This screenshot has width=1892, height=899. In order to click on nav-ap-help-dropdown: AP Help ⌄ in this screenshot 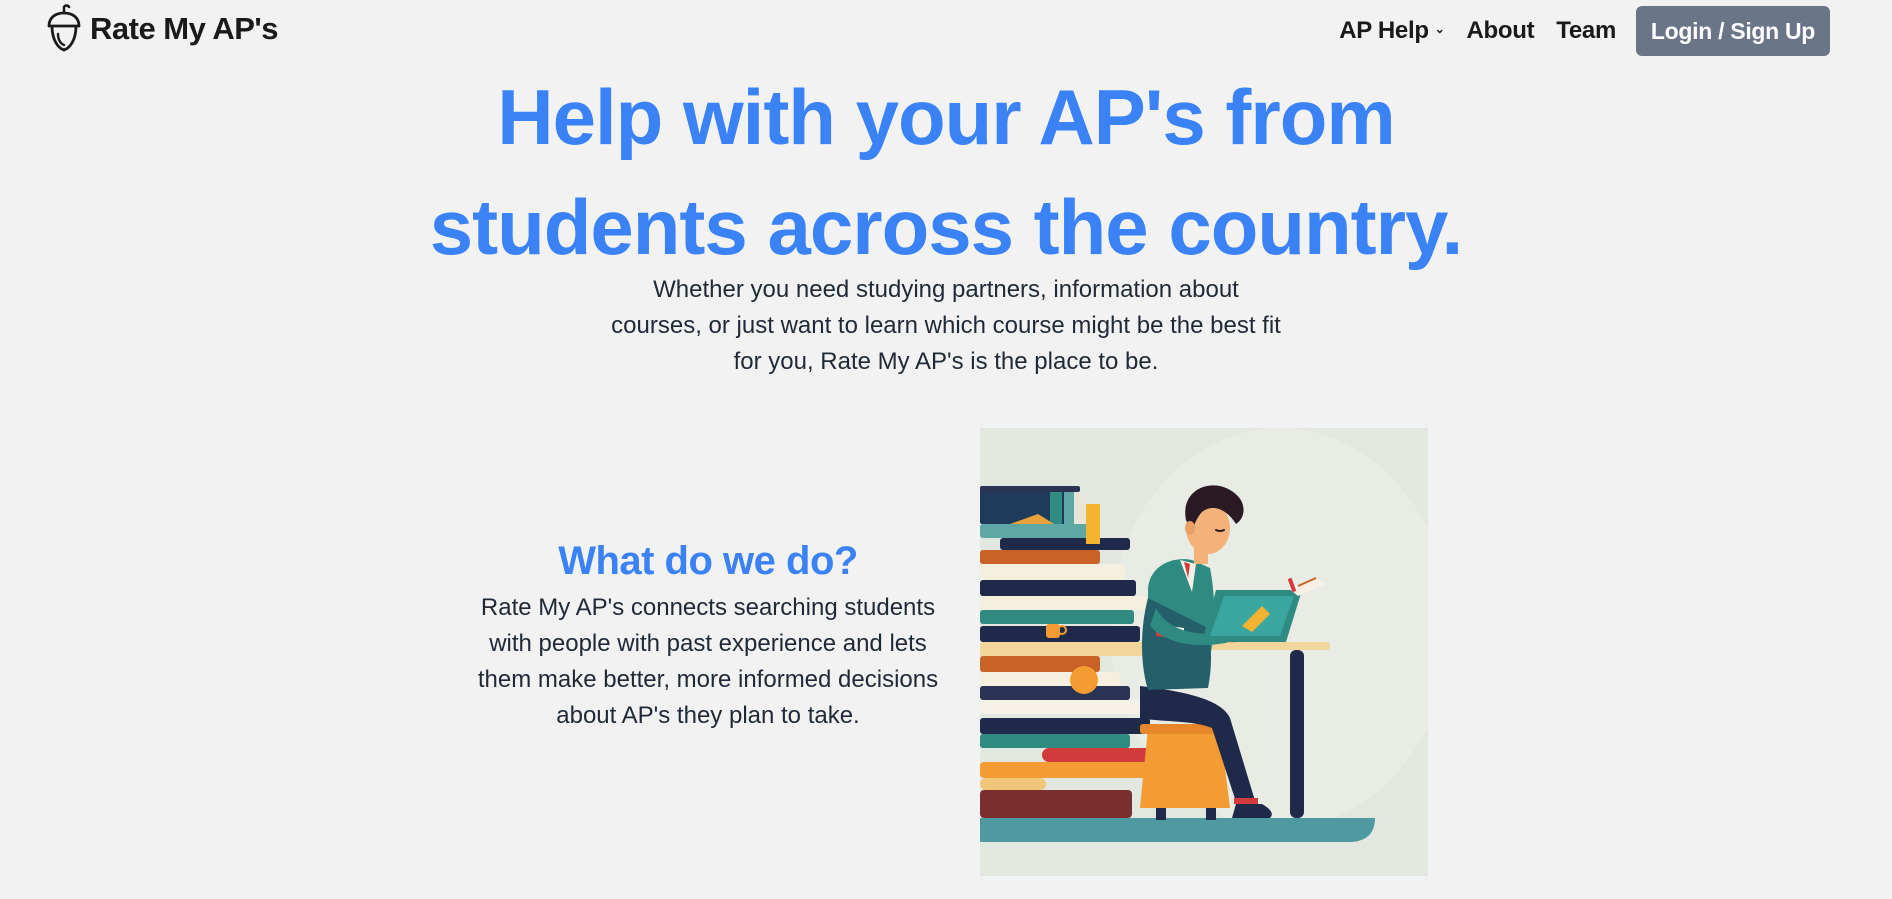, I will do `click(1392, 31)`.